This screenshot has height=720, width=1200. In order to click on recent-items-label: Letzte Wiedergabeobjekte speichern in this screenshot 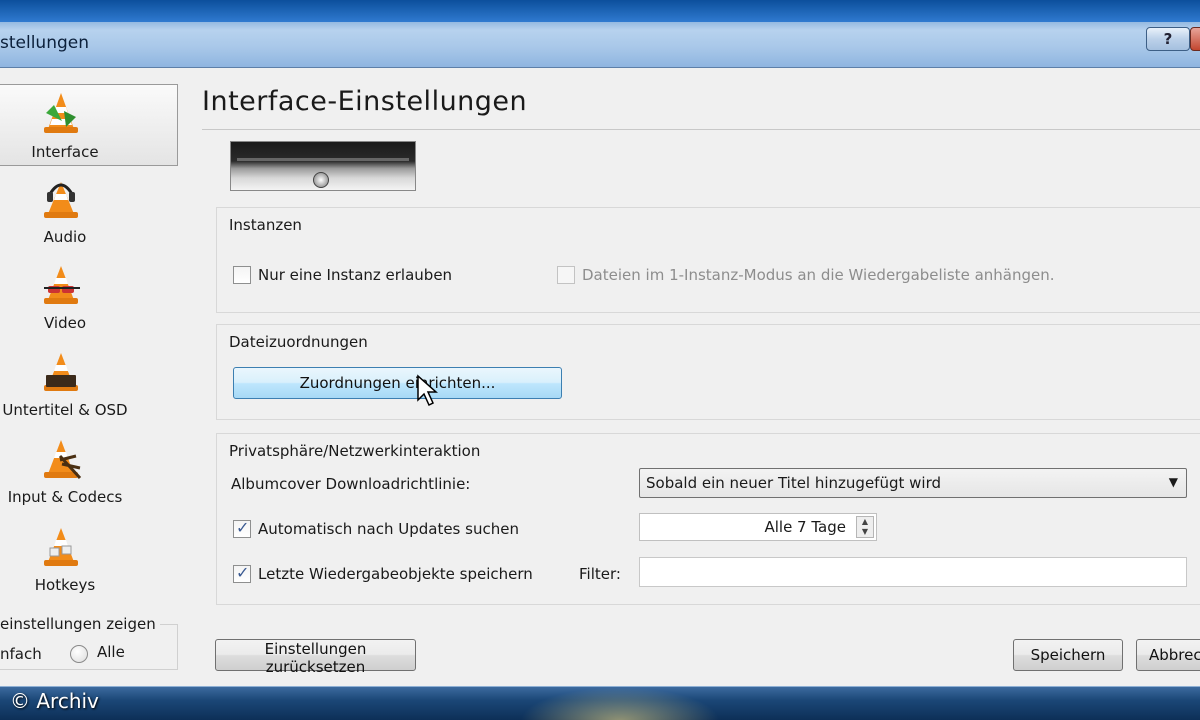, I will do `click(395, 574)`.